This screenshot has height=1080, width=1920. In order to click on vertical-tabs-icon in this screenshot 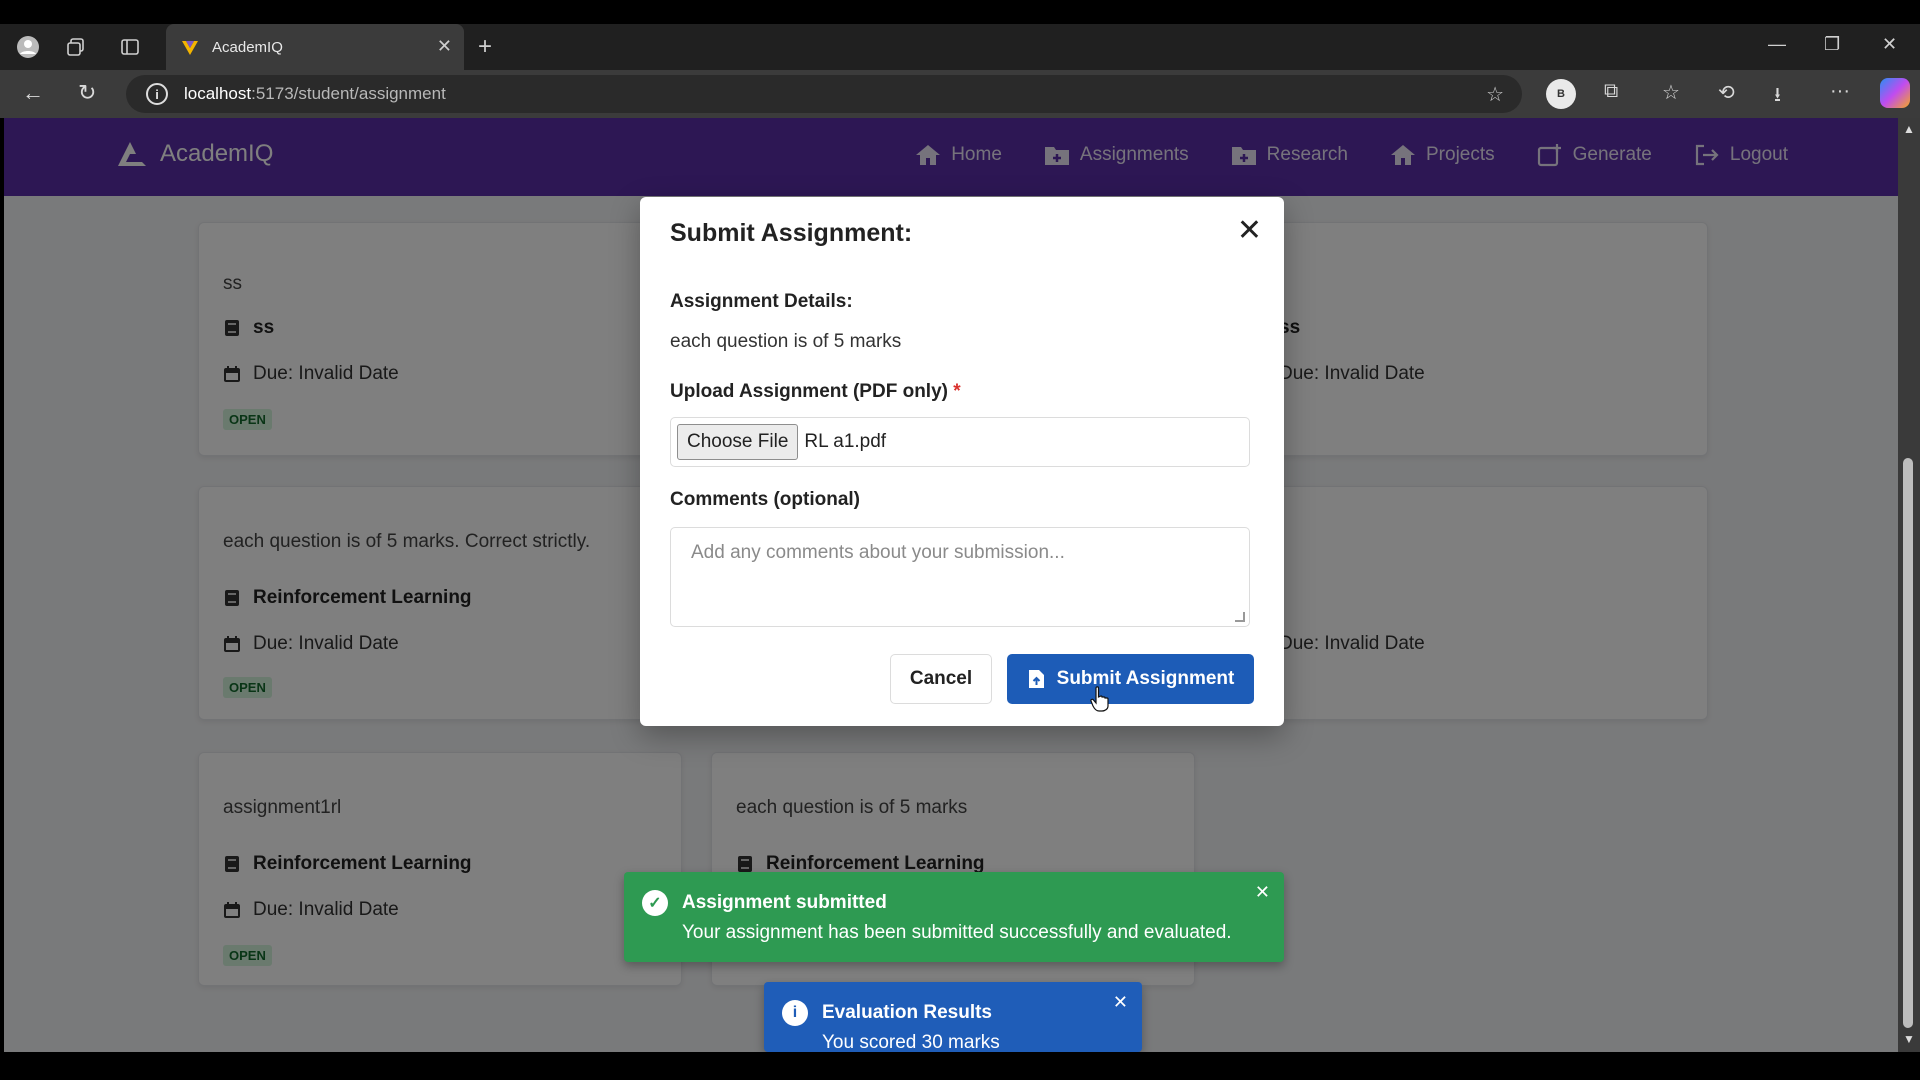, I will do `click(130, 47)`.